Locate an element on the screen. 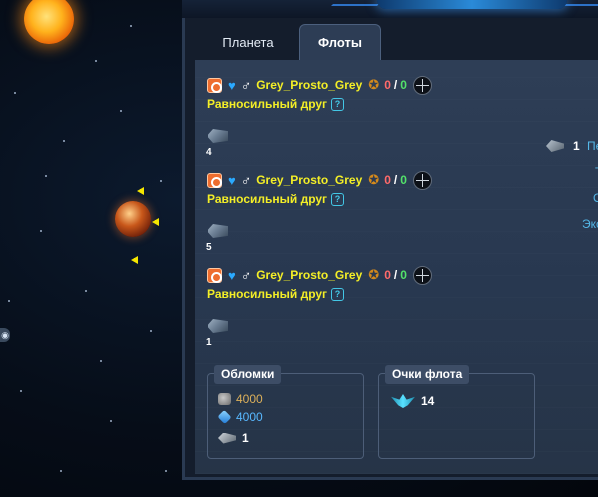  fleet-points-box: Очки флота 14 is located at coordinates (456, 412).